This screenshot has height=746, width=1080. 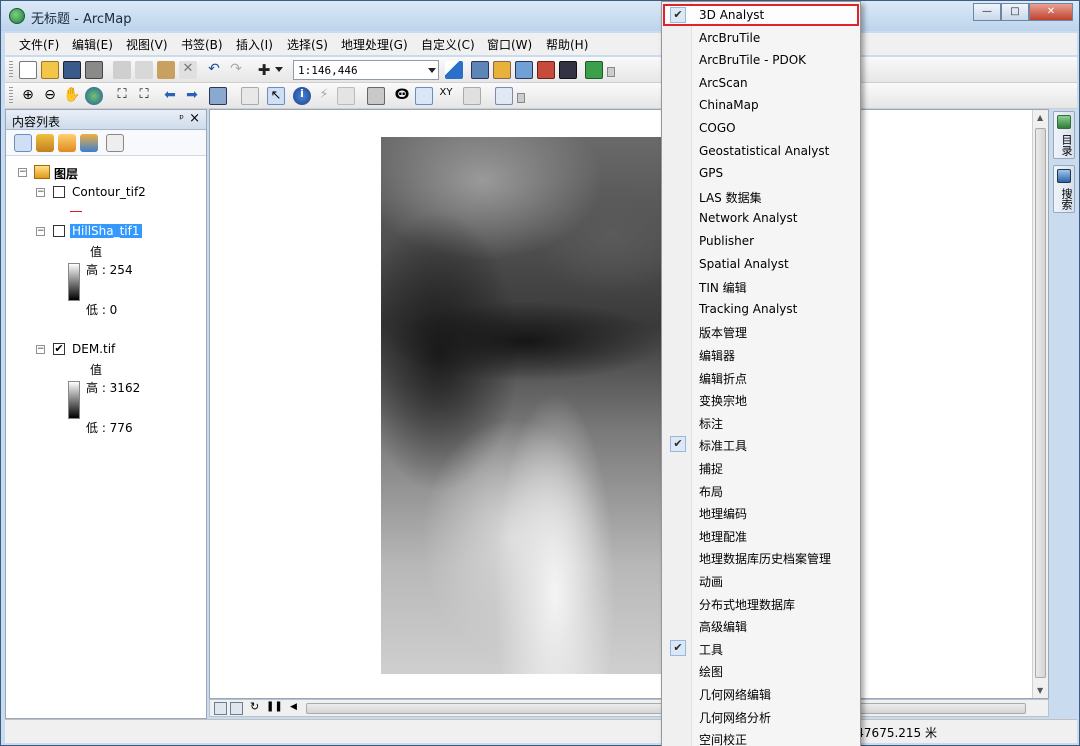 I want to click on zoom-out-icon: ⊖, so click(x=50, y=96).